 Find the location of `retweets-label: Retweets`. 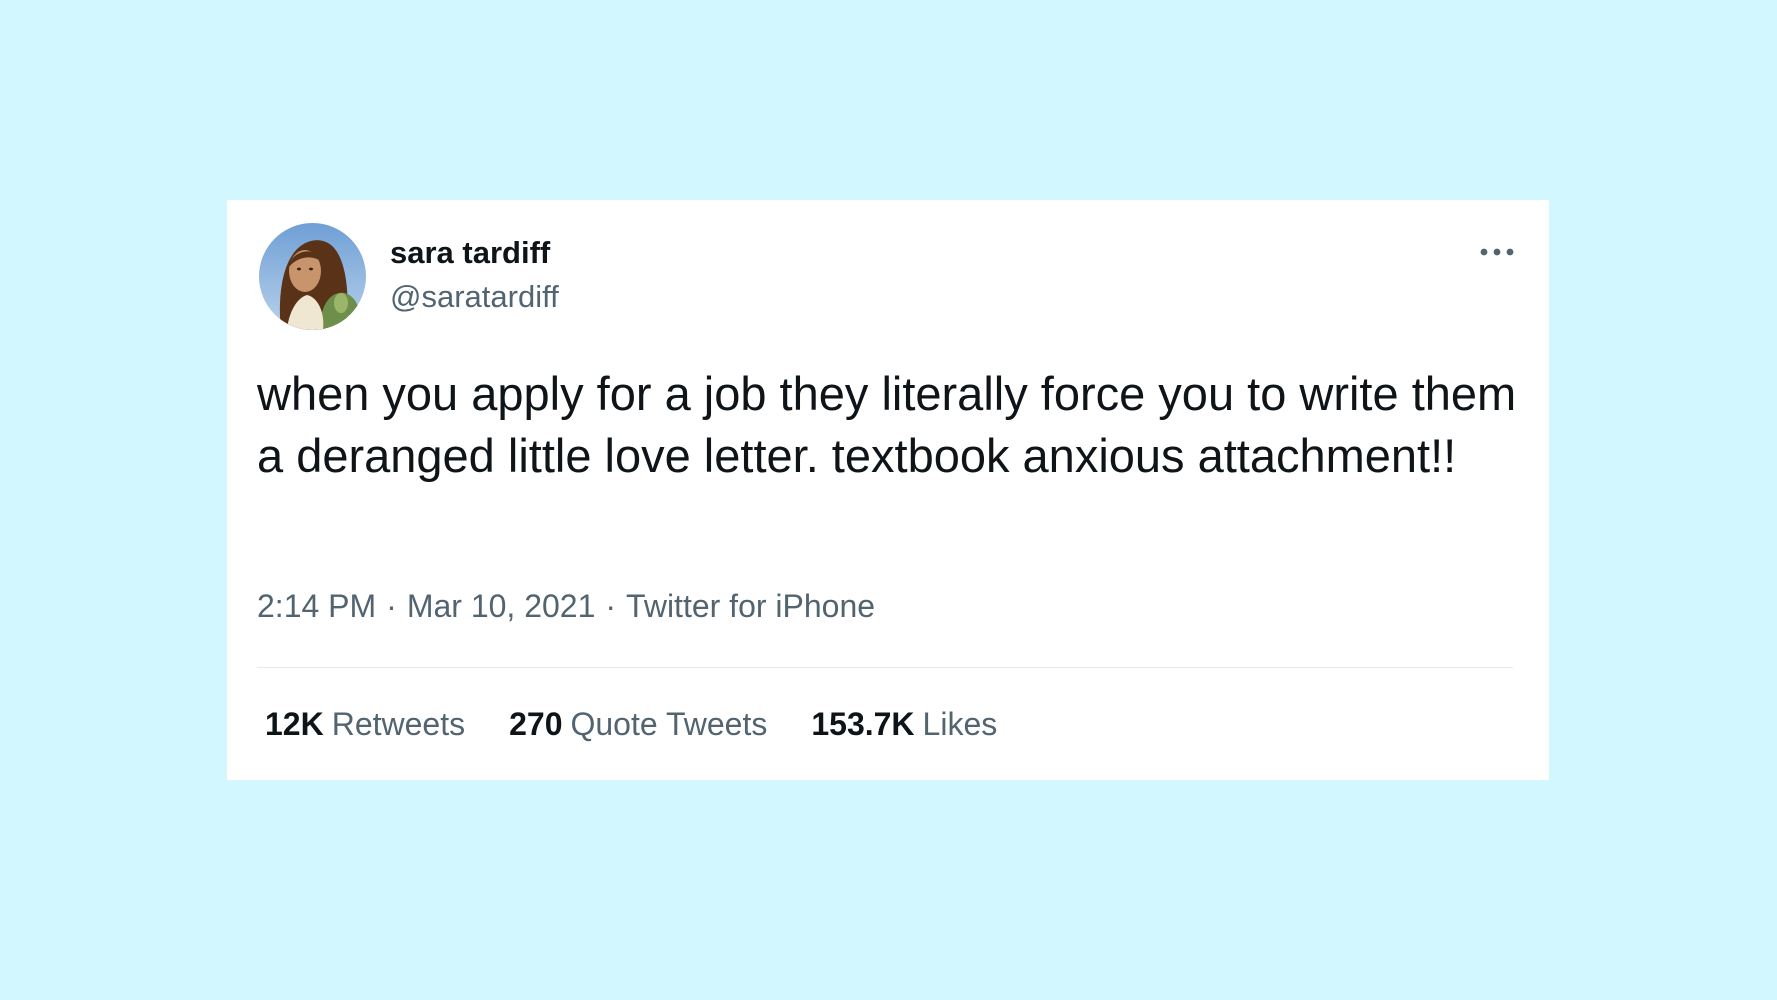

retweets-label: Retweets is located at coordinates (398, 724).